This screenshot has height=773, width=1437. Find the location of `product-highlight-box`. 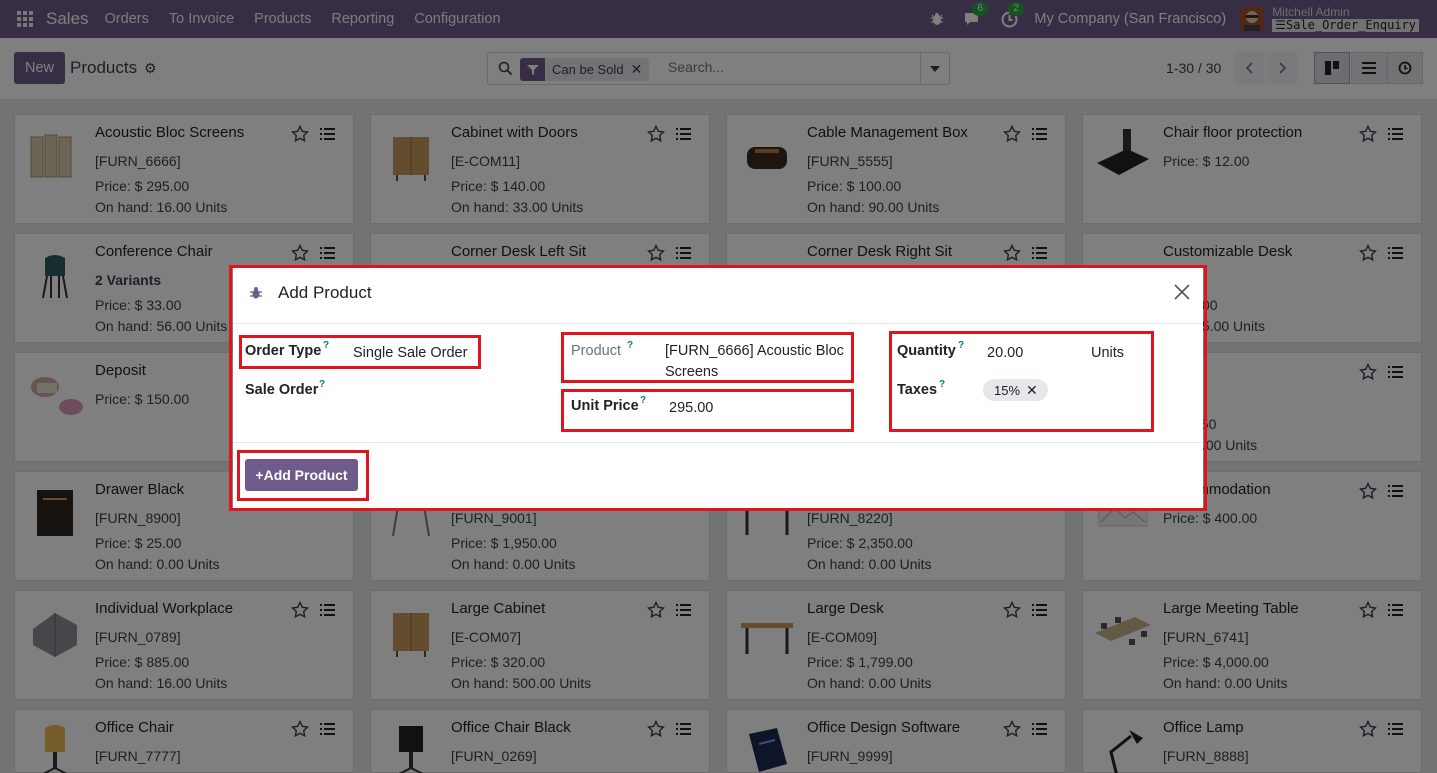

product-highlight-box is located at coordinates (707, 357).